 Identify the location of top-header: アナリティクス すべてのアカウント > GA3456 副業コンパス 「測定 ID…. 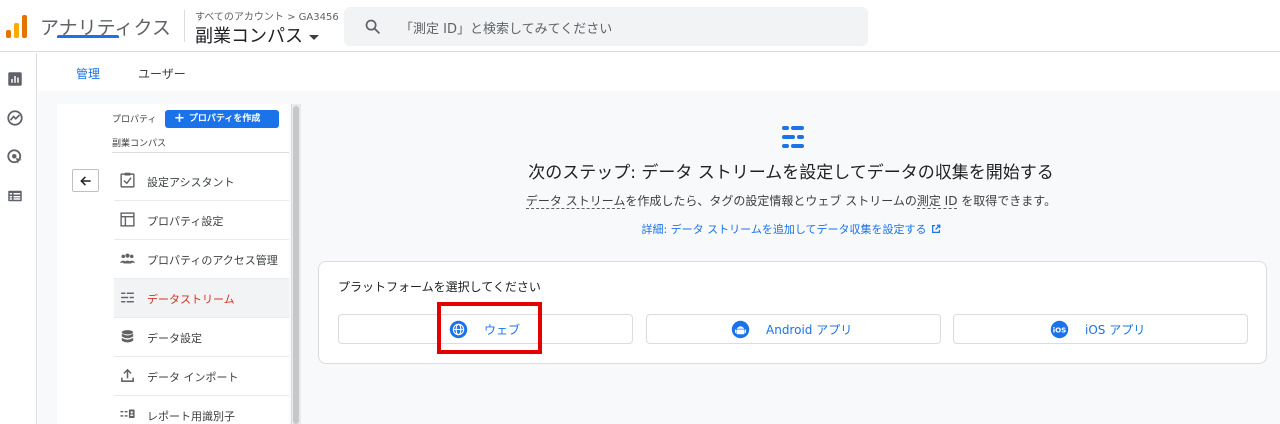
(640, 26).